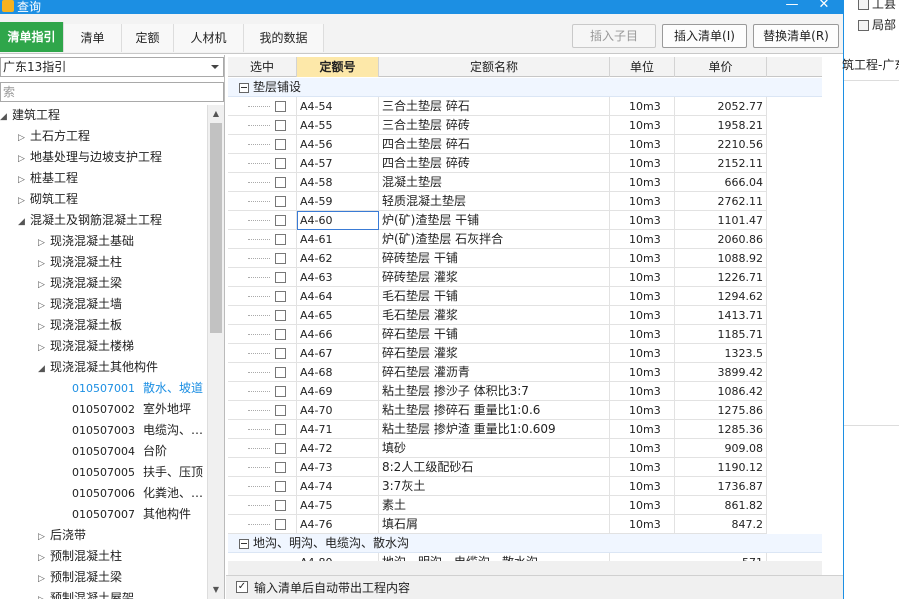  I want to click on tree-node: ▷ 现浇混凝土板, so click(80, 325).